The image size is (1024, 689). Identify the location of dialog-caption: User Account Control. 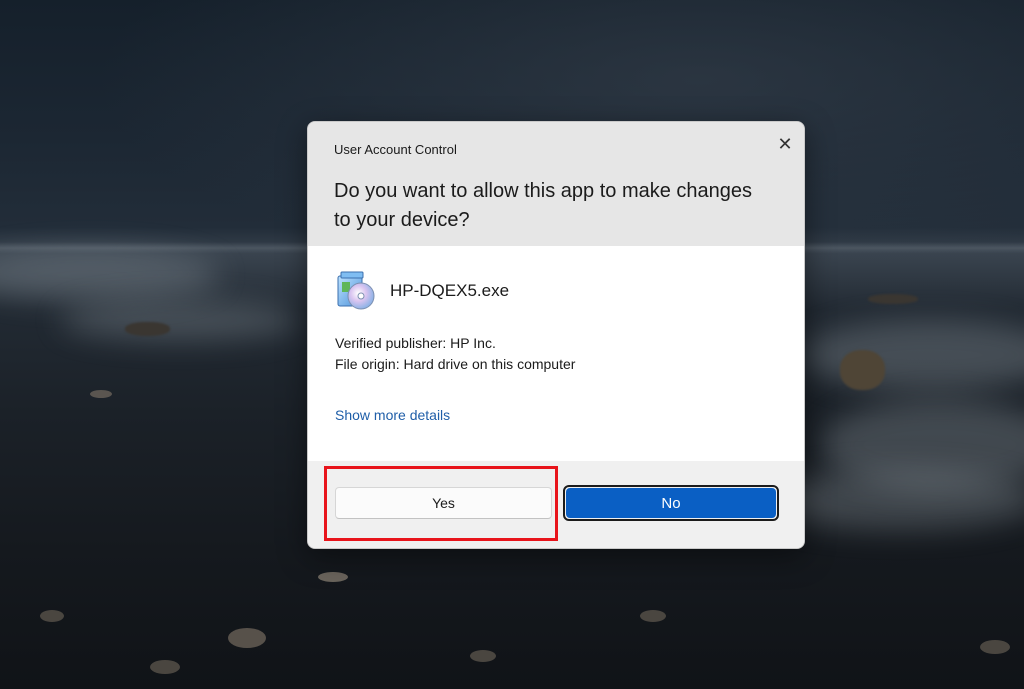
(395, 149).